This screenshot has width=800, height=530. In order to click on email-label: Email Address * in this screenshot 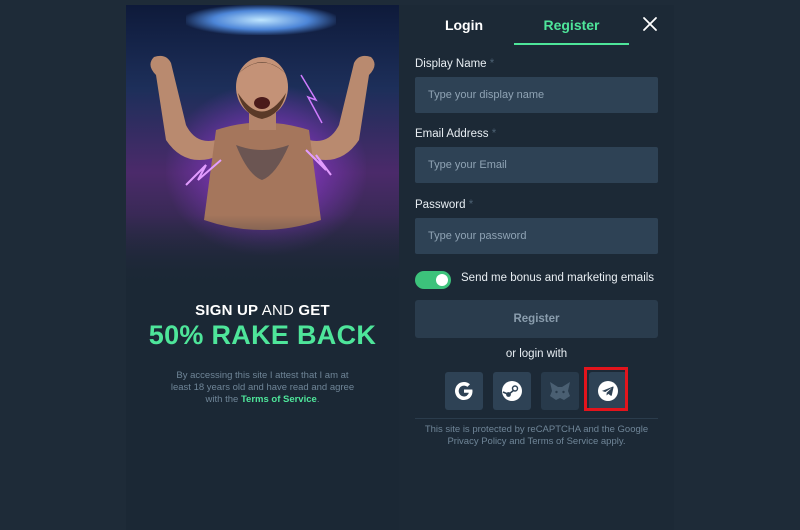, I will do `click(456, 134)`.